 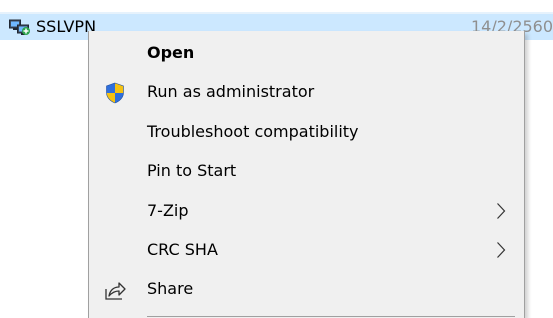 What do you see at coordinates (231, 91) in the screenshot?
I see `menu-item-label: Run as administrator` at bounding box center [231, 91].